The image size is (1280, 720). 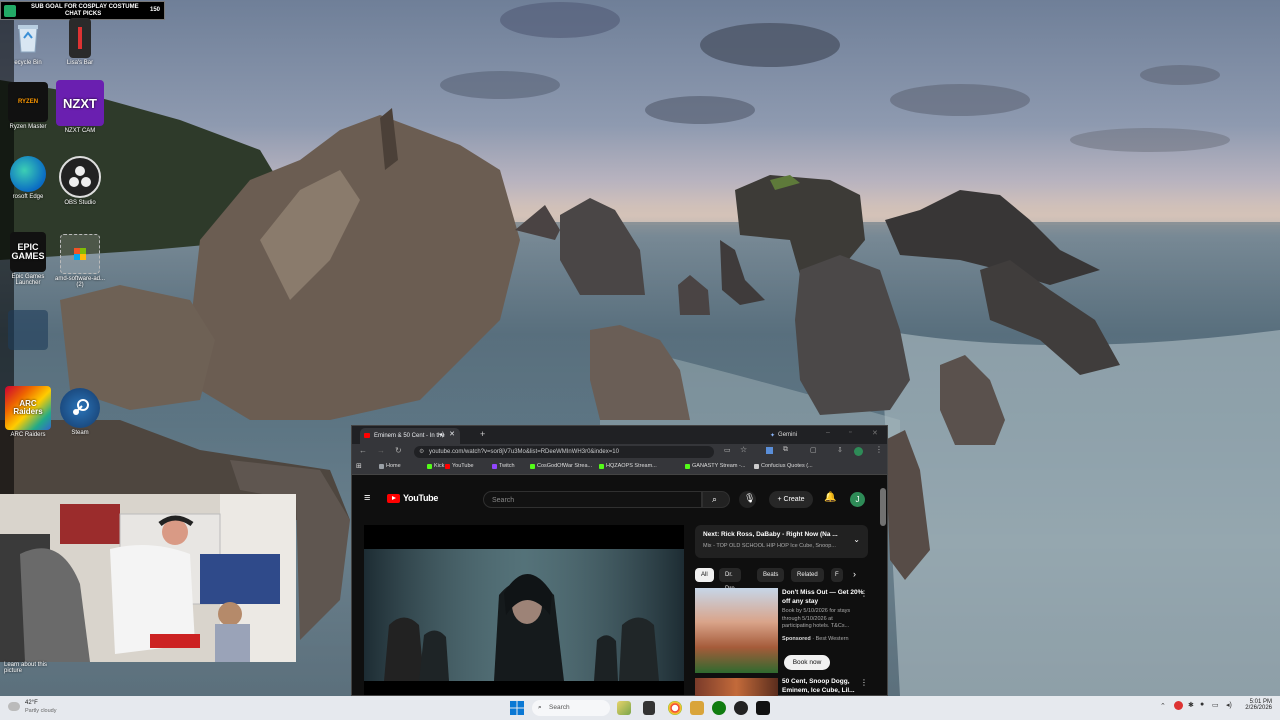 What do you see at coordinates (879, 449) in the screenshot?
I see `menu-kebab-icon: ⋮` at bounding box center [879, 449].